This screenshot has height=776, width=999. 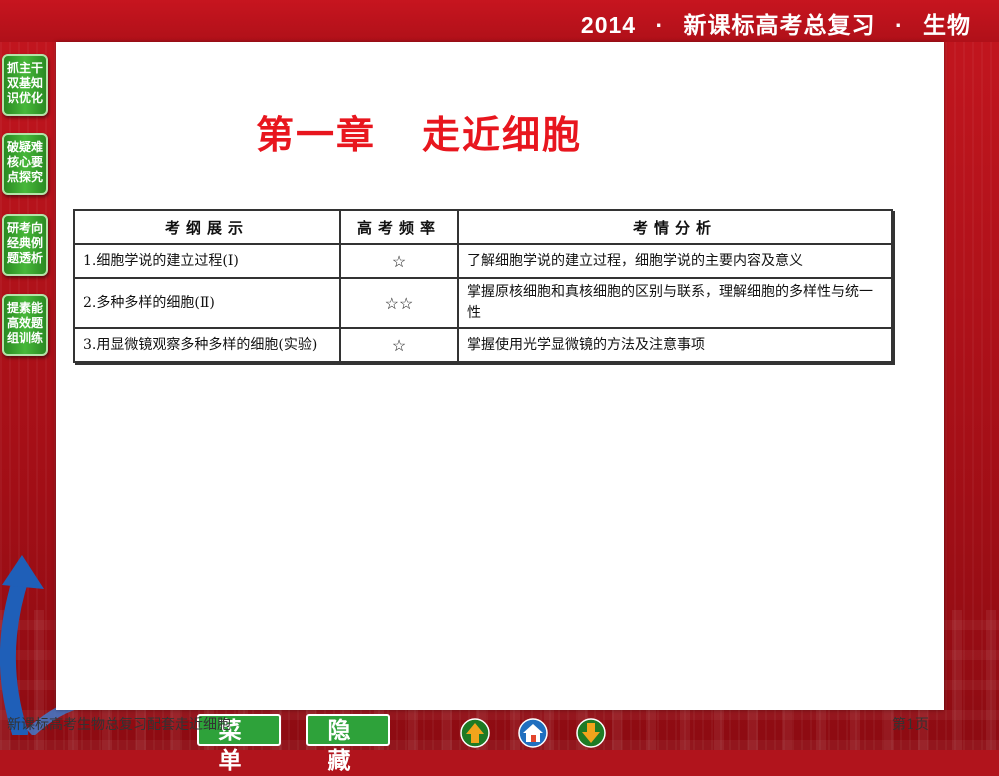 What do you see at coordinates (675, 303) in the screenshot?
I see `exam-analysis: 掌握原核细胞和真核细胞的区别与联系，理解细胞的多样性与统一性` at bounding box center [675, 303].